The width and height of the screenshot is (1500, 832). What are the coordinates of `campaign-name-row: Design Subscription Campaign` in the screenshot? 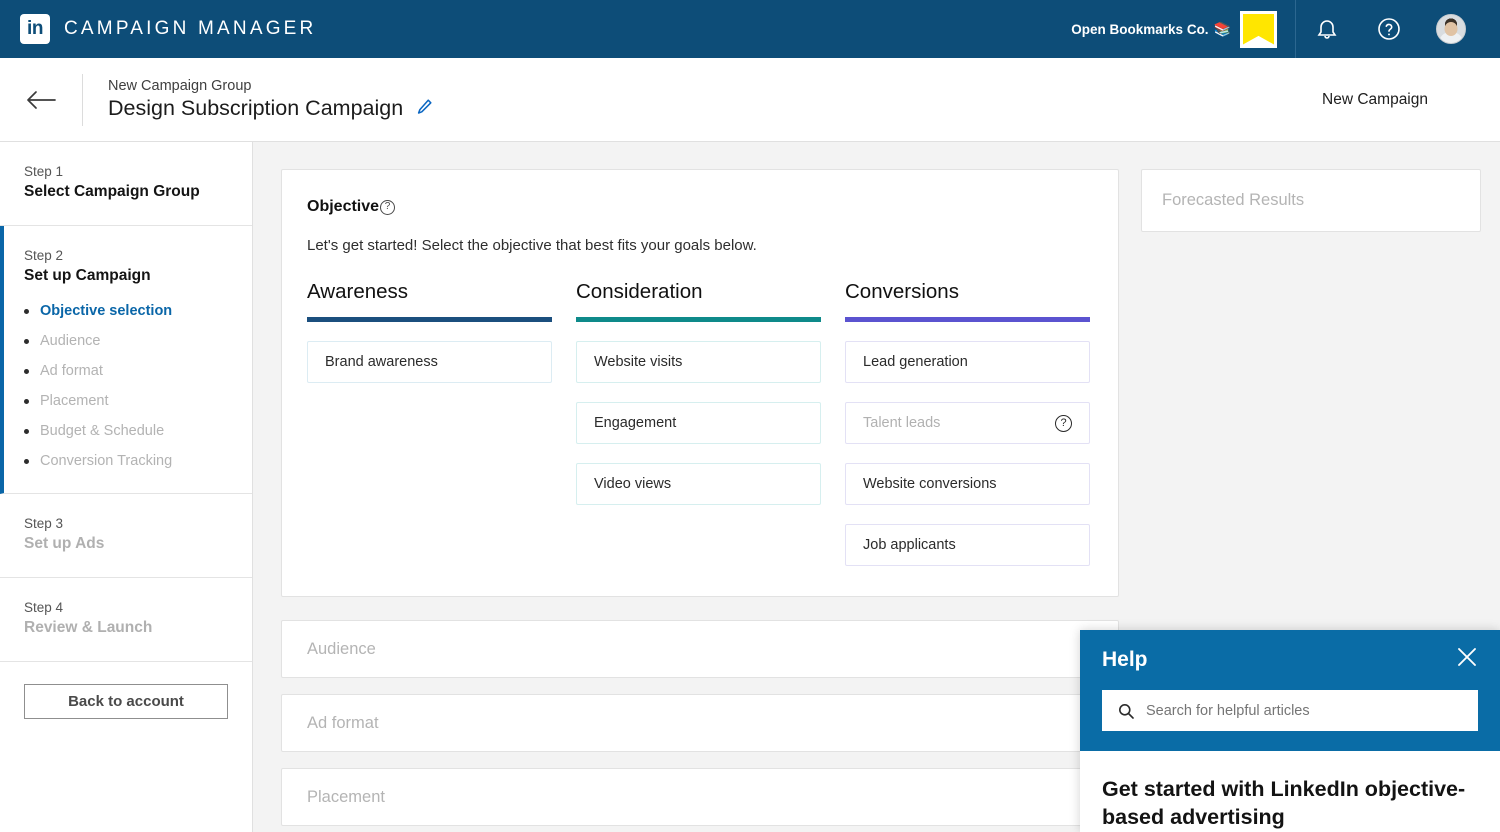 It's located at (270, 108).